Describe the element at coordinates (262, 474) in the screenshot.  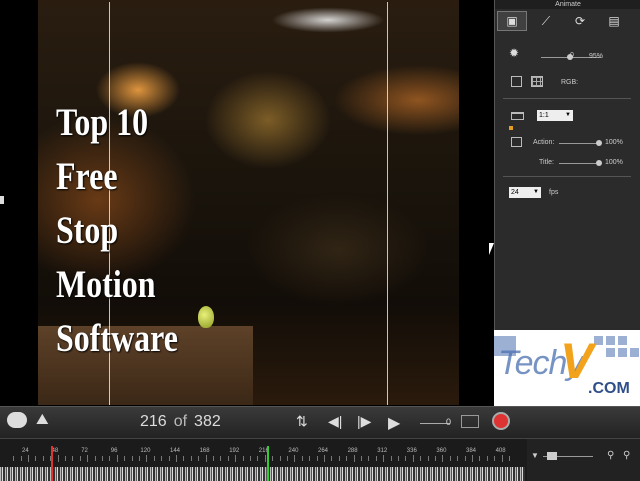
I see `audio-waveform` at that location.